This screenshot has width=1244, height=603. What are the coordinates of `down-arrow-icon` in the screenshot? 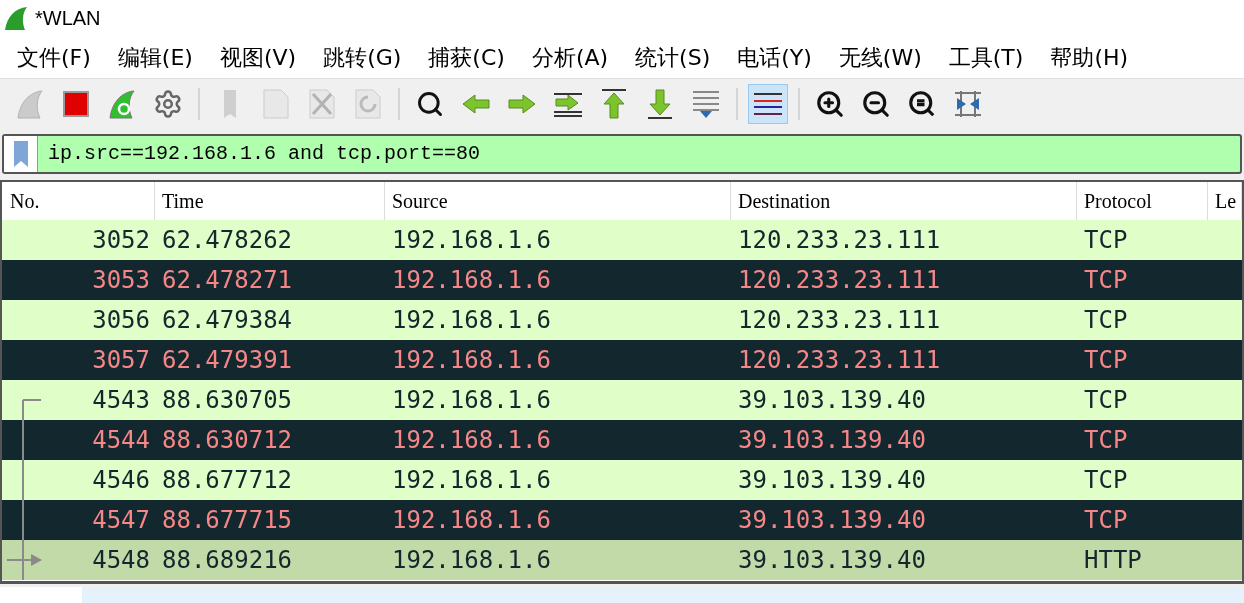 It's located at (660, 103).